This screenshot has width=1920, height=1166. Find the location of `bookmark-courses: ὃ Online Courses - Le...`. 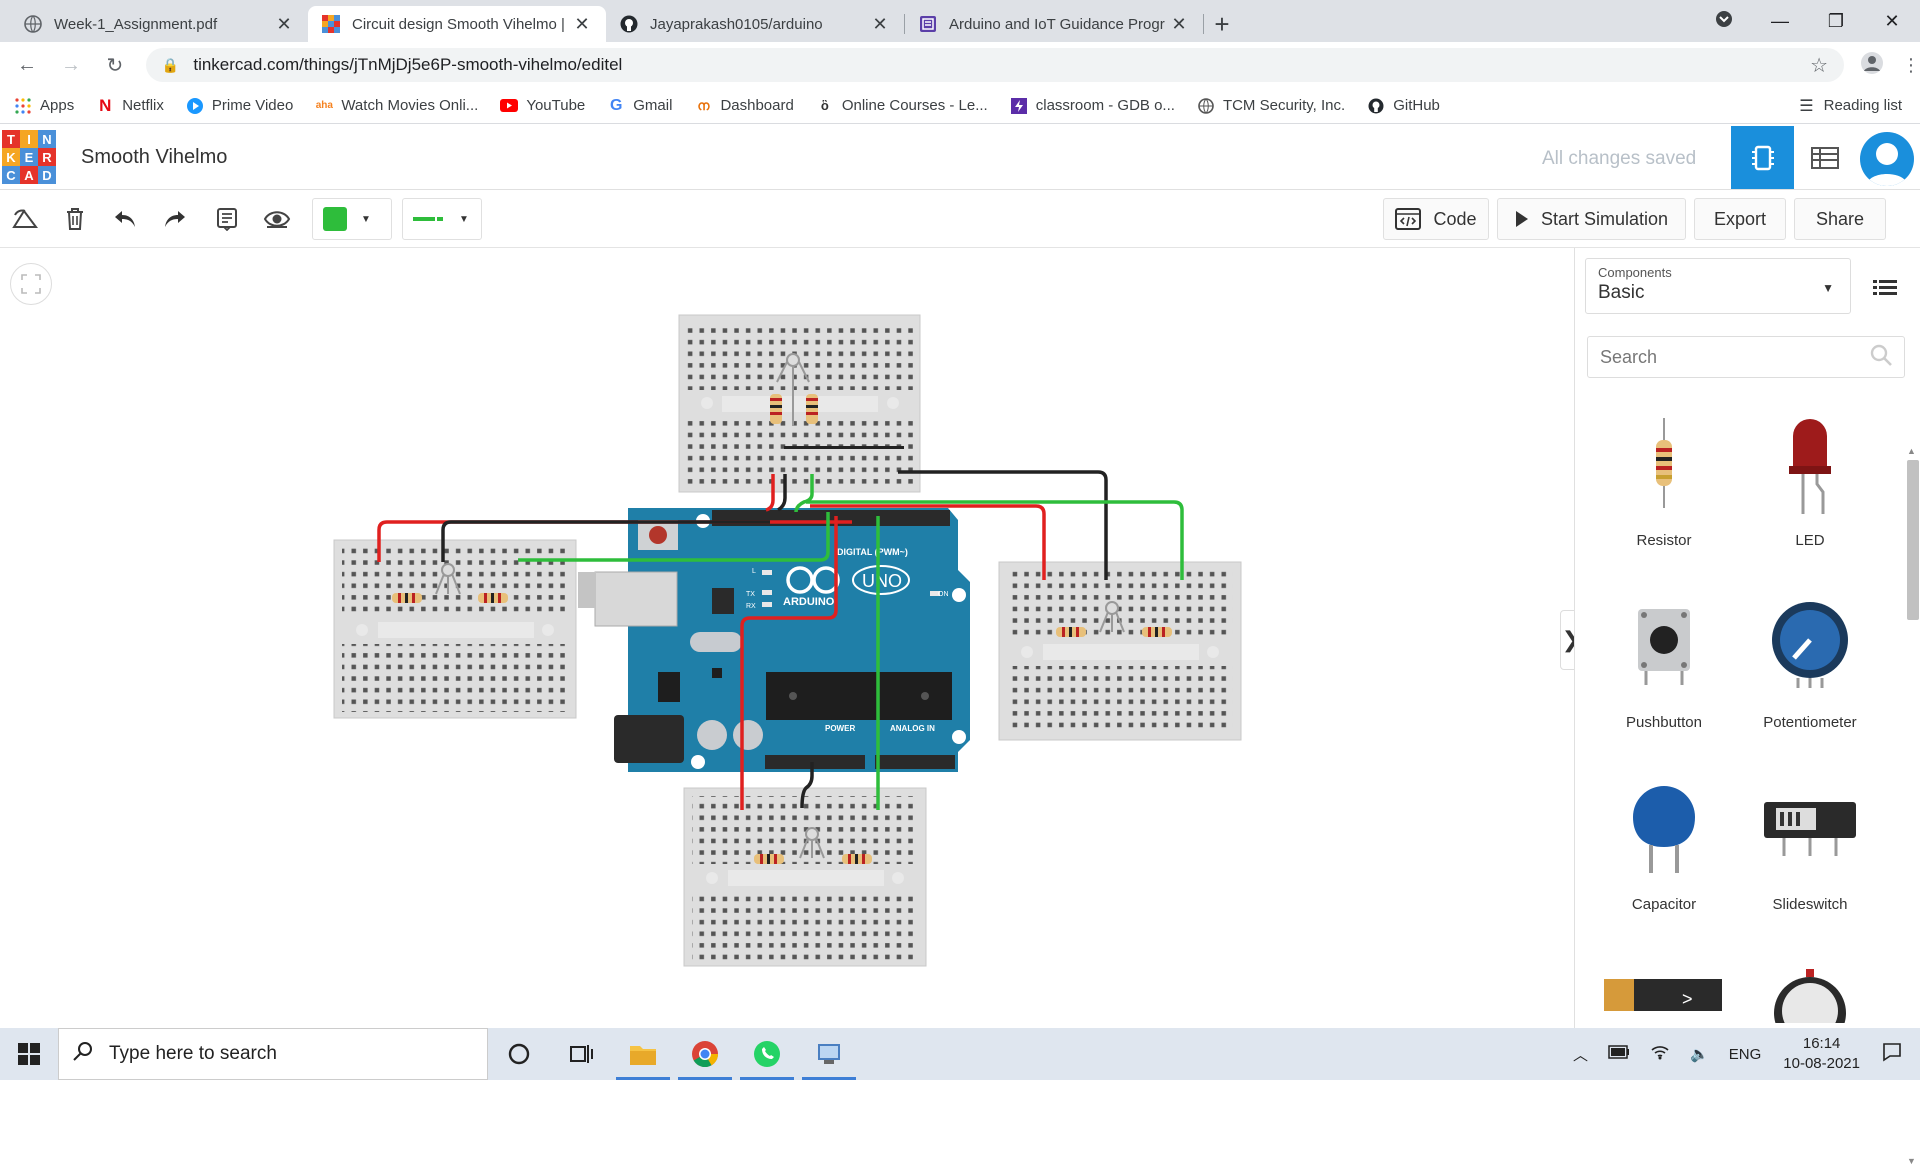

bookmark-courses: ὃ Online Courses - Le... is located at coordinates (902, 106).